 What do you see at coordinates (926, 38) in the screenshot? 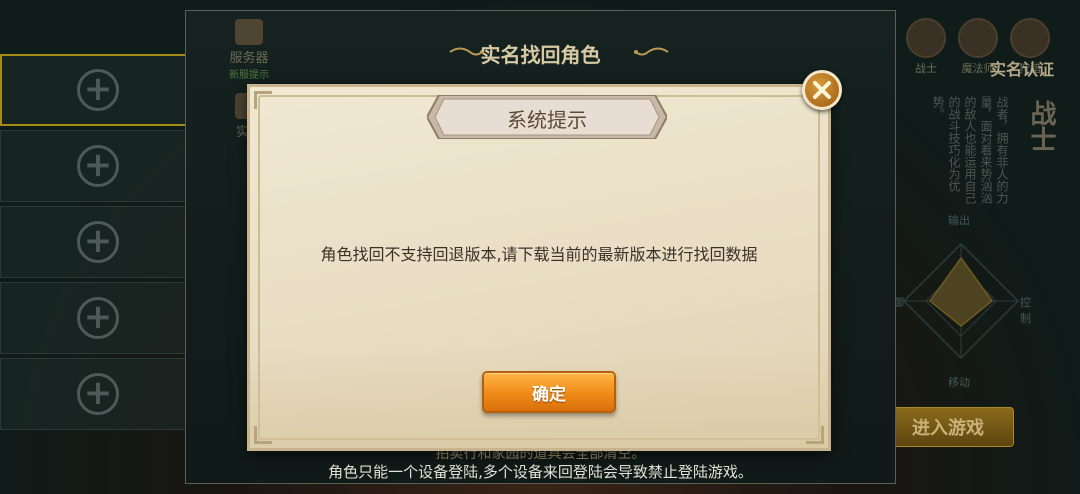
I see `warrior-portrait-icon` at bounding box center [926, 38].